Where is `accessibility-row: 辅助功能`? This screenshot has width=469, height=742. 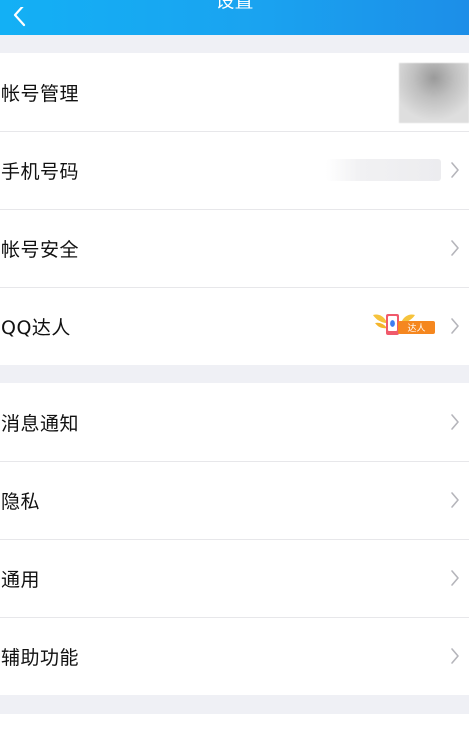
accessibility-row: 辅助功能 is located at coordinates (234, 656).